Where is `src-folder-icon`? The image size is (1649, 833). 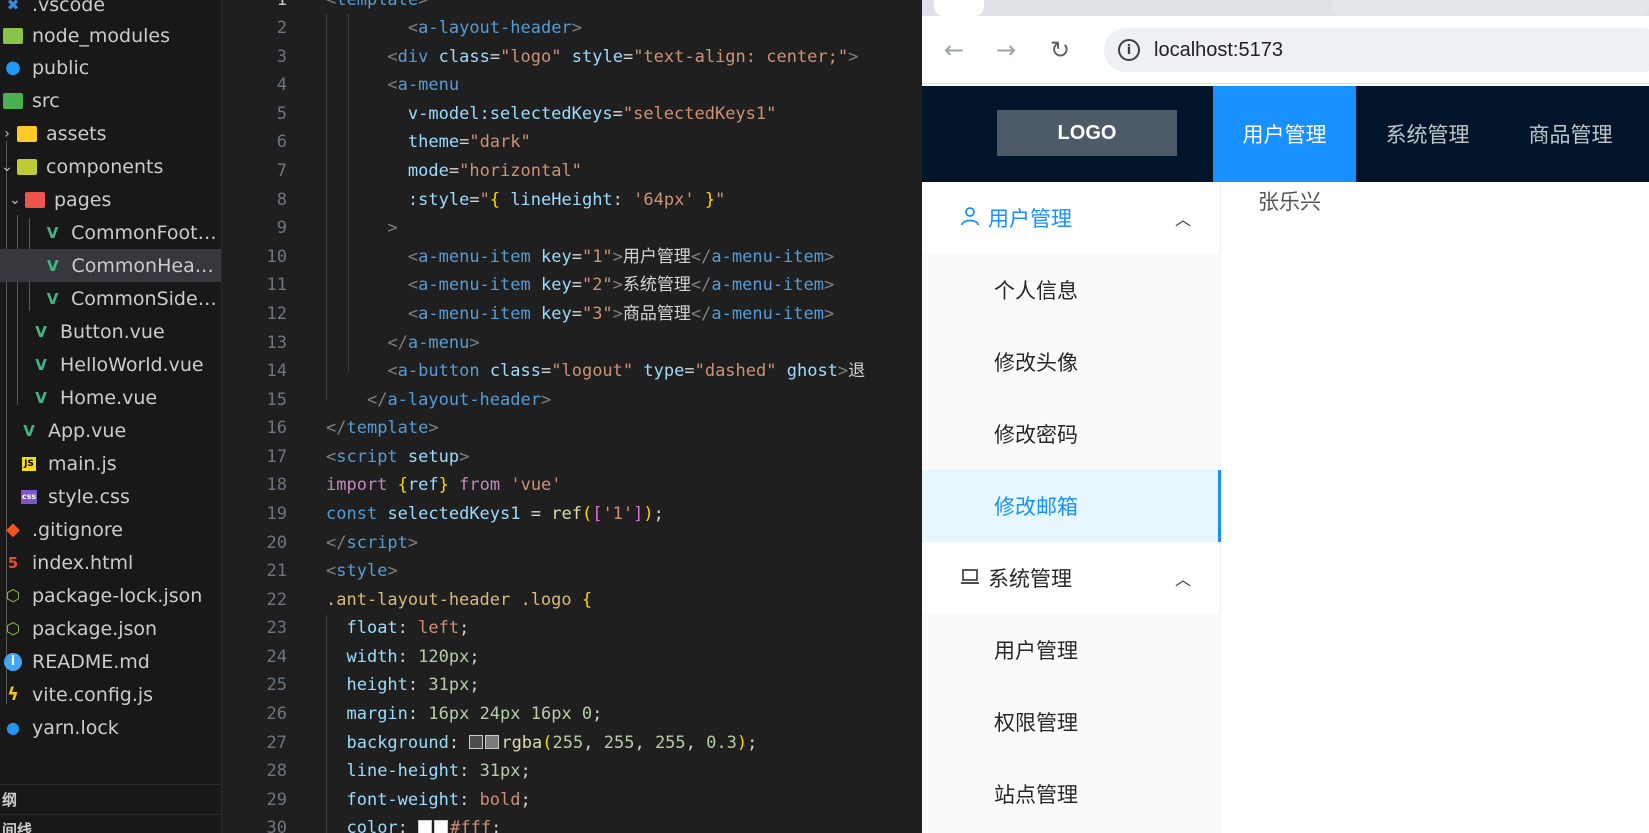
src-folder-icon is located at coordinates (13, 101).